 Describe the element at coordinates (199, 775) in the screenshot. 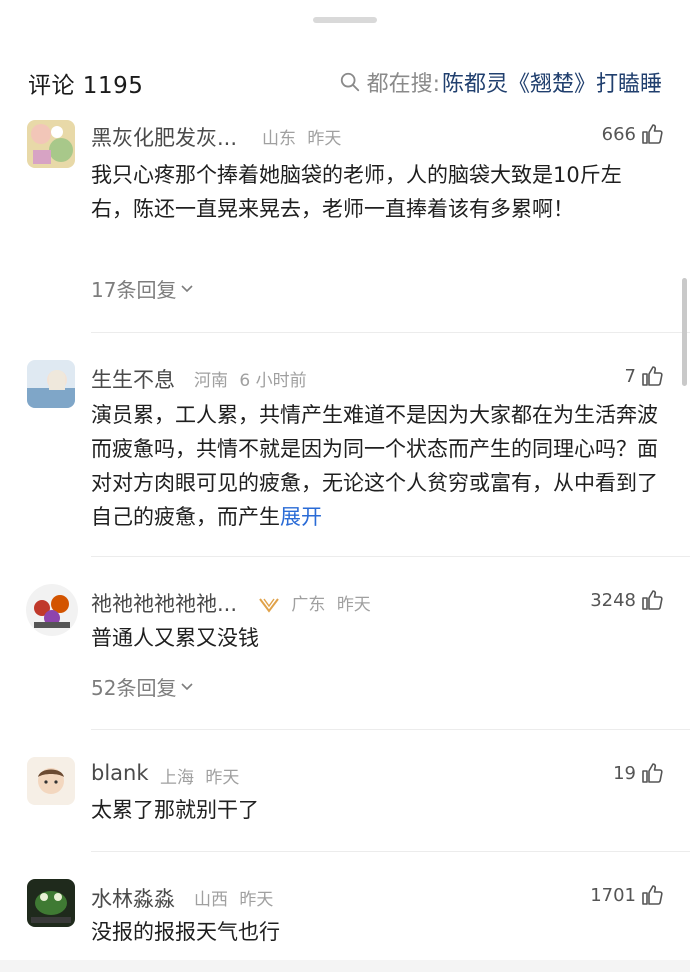

I see `comment-meta: 上海 昨天` at that location.